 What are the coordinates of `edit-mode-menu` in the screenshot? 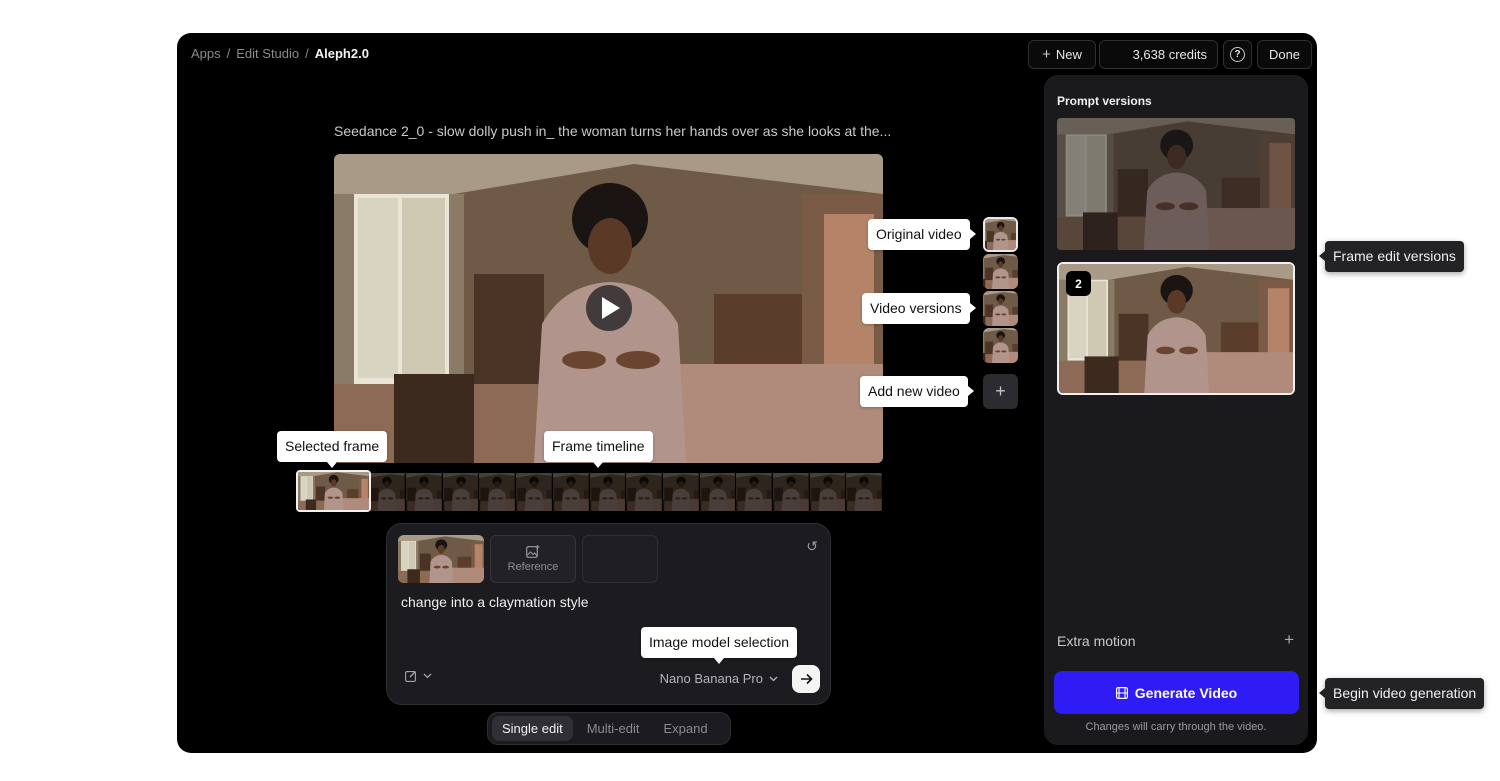 It's located at (418, 676).